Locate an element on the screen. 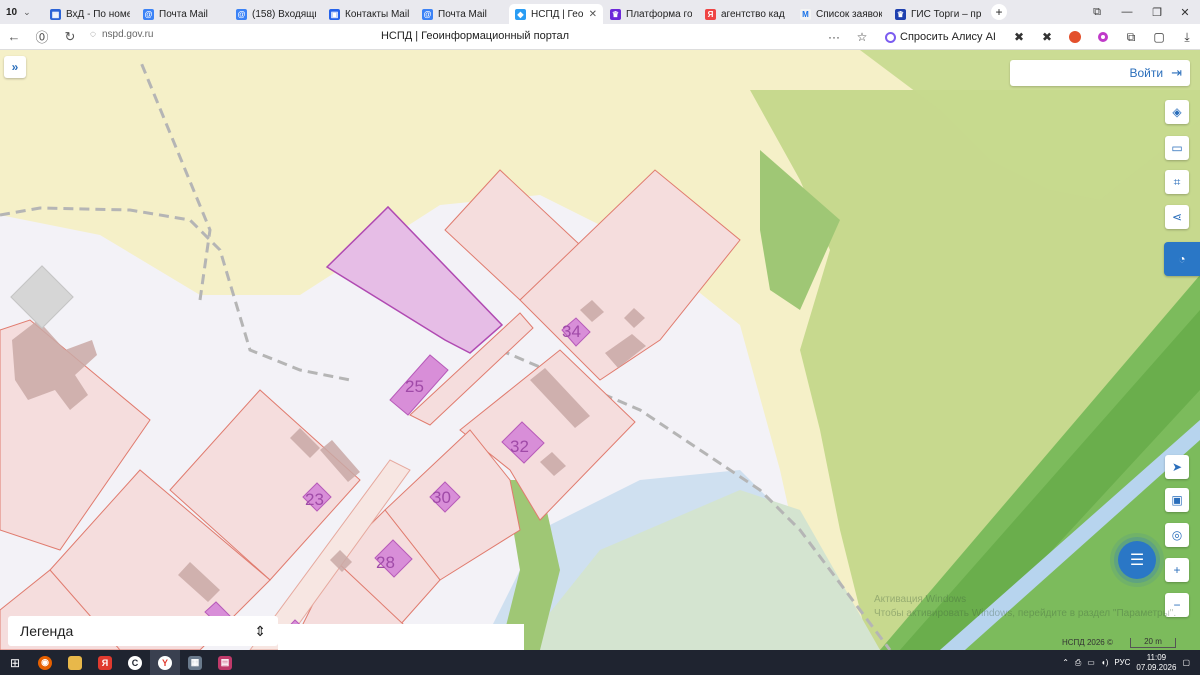  clock-date: 07.09.2026 is located at coordinates (1156, 667).